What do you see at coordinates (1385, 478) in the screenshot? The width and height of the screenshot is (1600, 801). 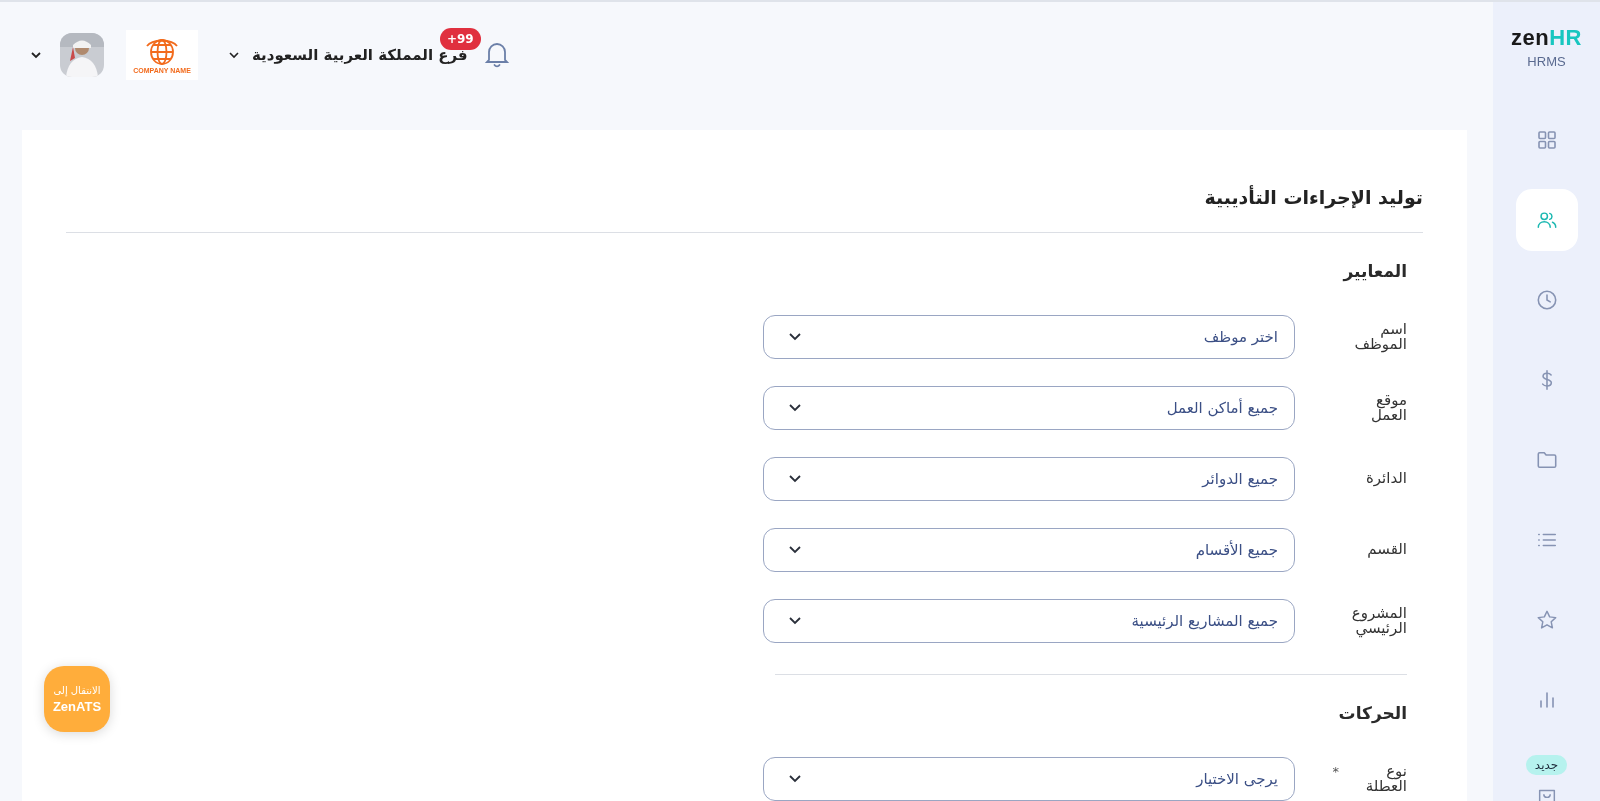 I see `field-label: الدائرة` at bounding box center [1385, 478].